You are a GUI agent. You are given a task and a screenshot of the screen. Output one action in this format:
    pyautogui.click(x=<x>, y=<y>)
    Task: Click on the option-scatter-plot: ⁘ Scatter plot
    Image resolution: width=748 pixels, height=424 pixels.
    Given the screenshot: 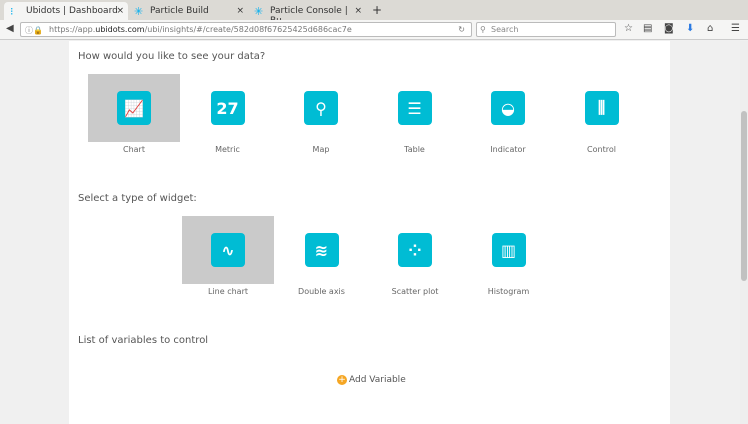 What is the action you would take?
    pyautogui.click(x=415, y=258)
    